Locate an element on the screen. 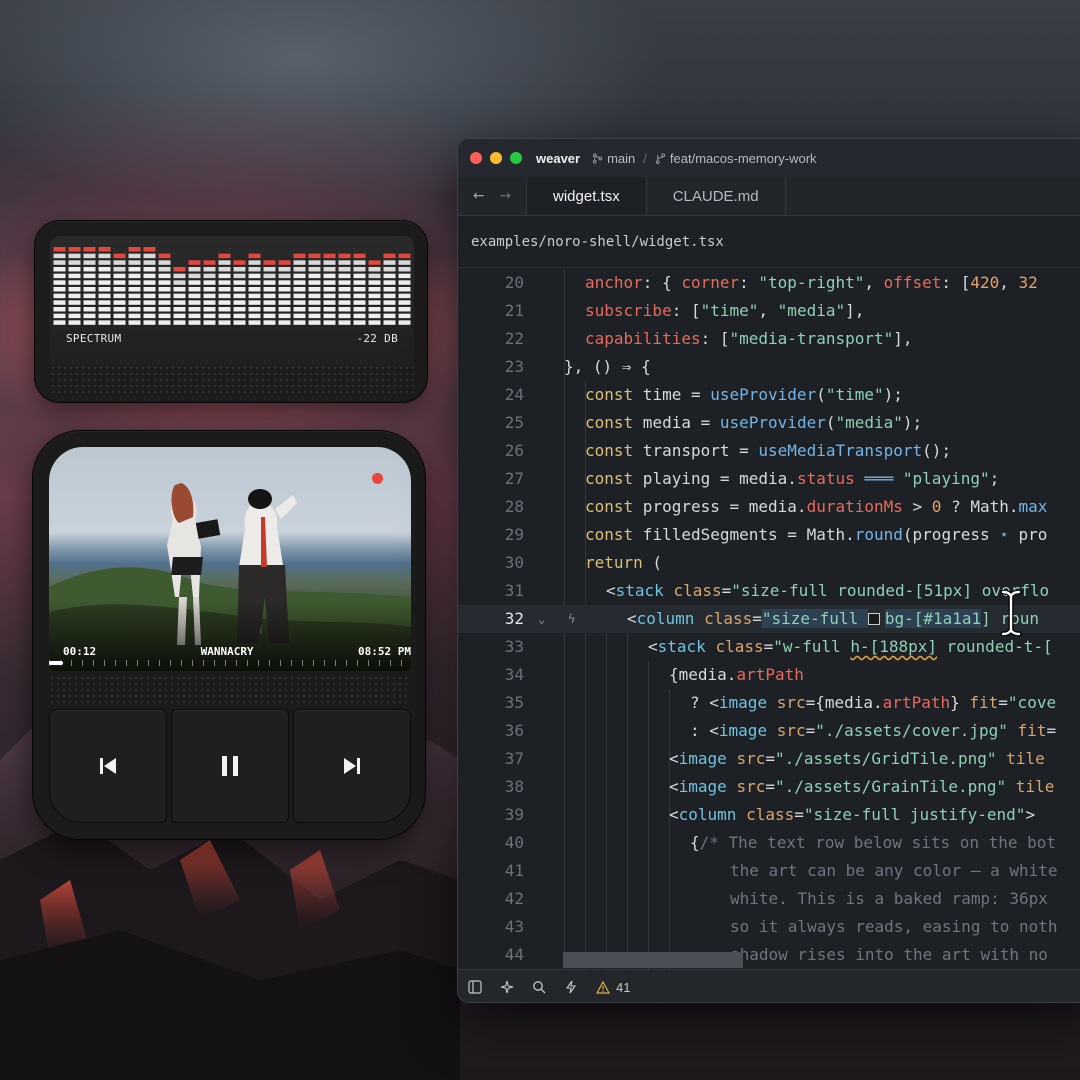 This screenshot has height=1080, width=1080. line-number: 26 is located at coordinates (514, 450).